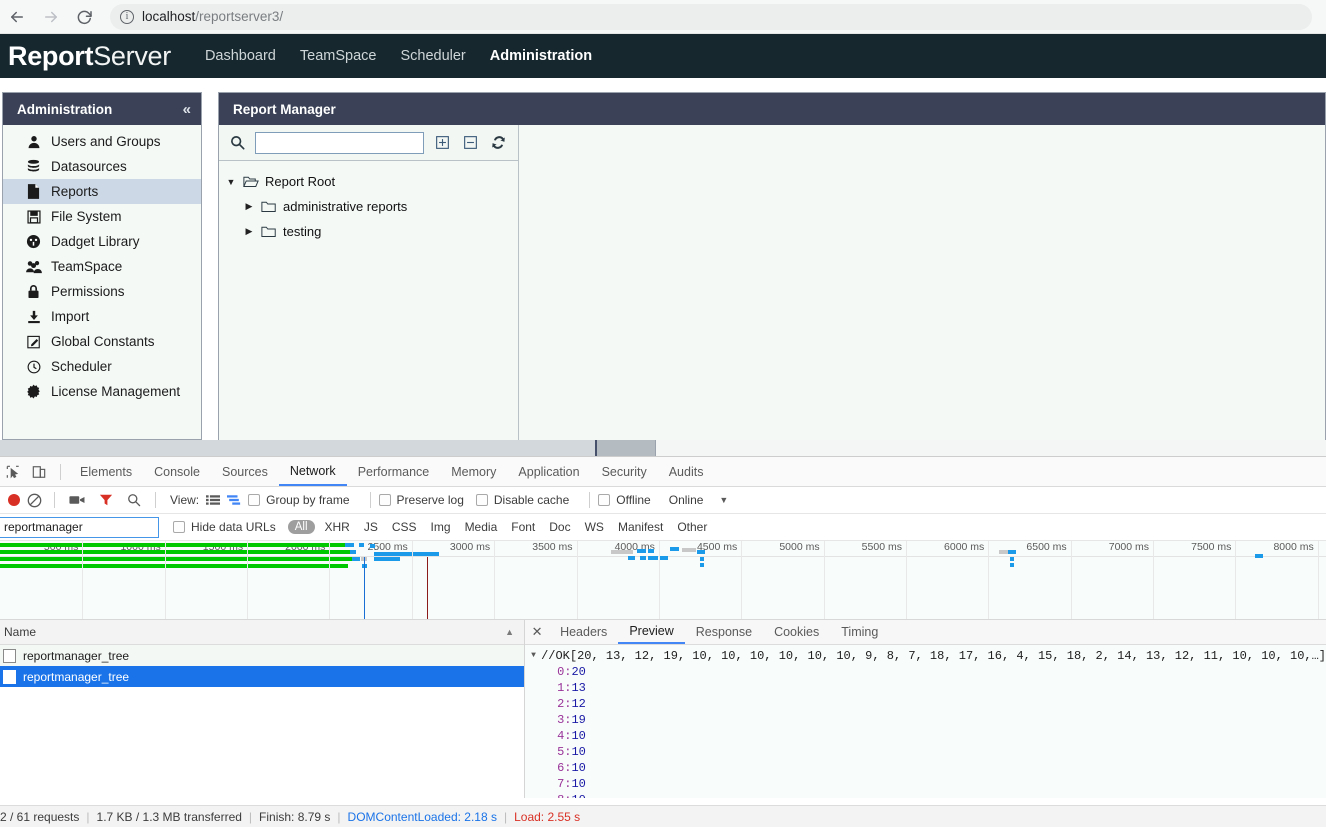 This screenshot has width=1326, height=827. I want to click on scrollbar-thumb, so click(298, 448).